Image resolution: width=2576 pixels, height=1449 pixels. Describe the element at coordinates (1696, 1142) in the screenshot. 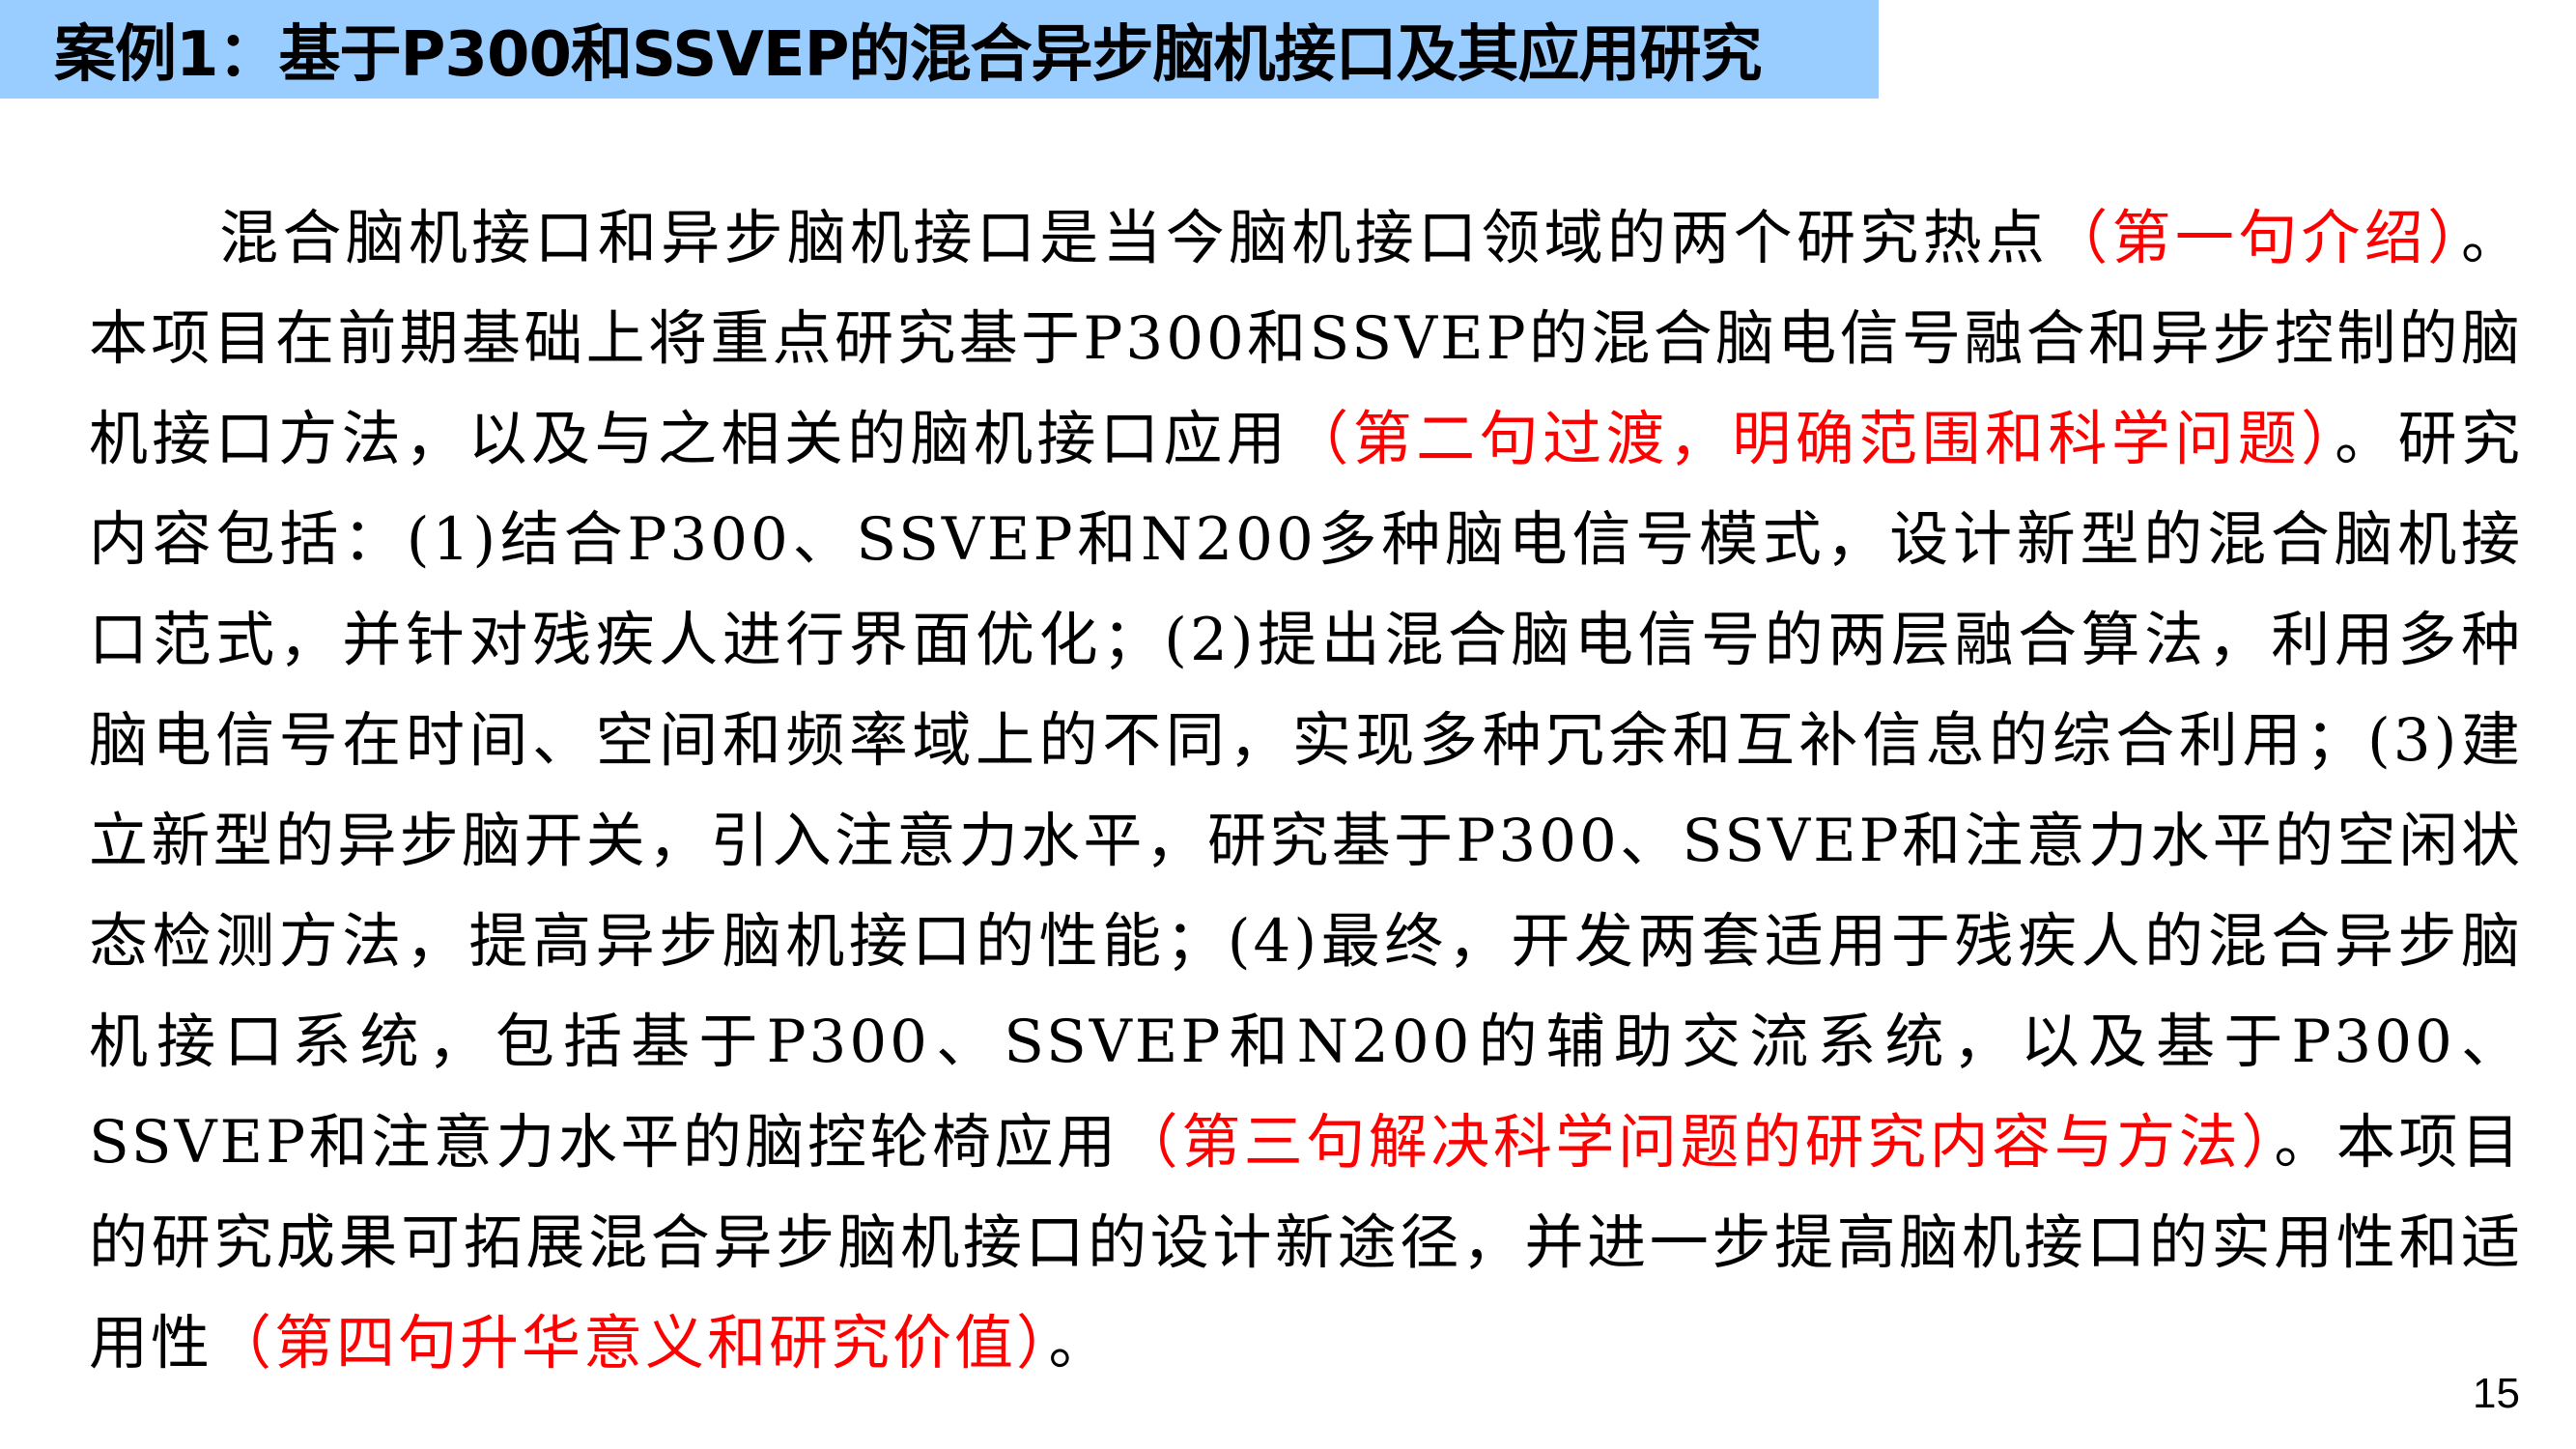

I see `annotation-note: （第三句解决科学问题的研究内容与方法）` at that location.